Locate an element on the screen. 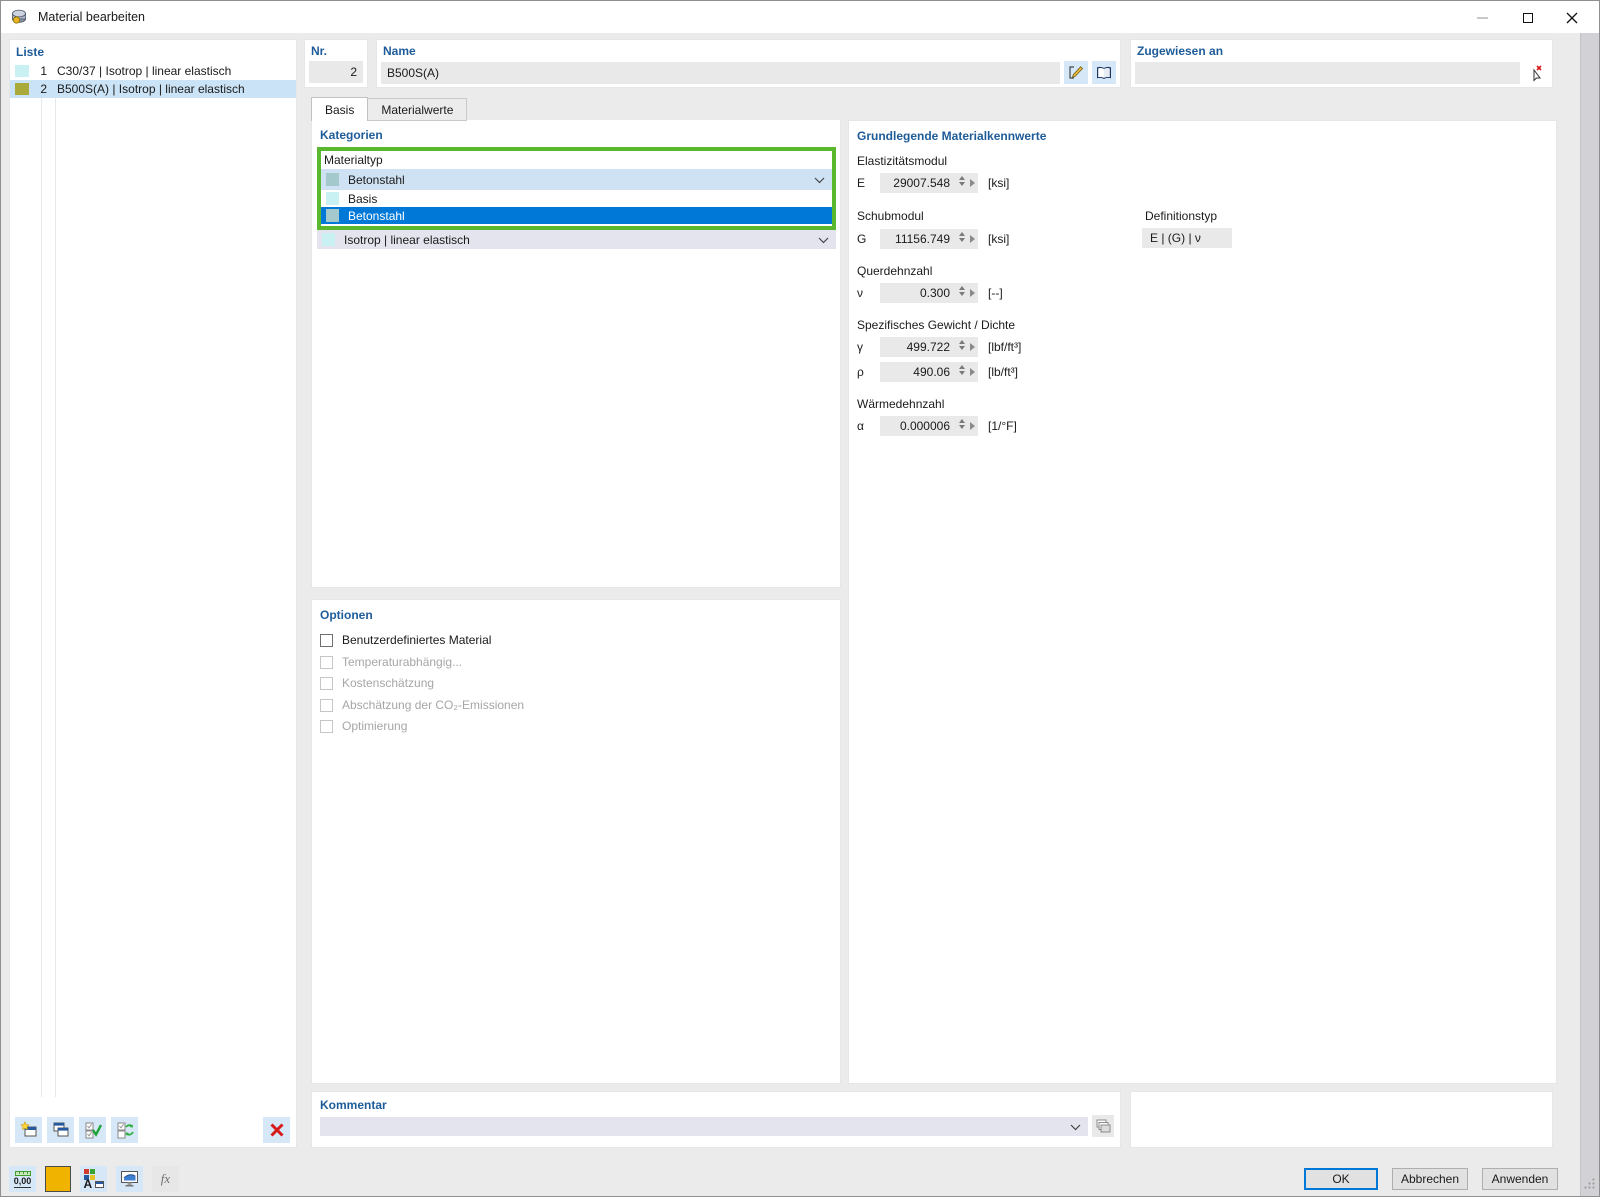  materialtyp-highlight-box: Materialtyp Betonstahl Basis Betonstahl is located at coordinates (576, 188).